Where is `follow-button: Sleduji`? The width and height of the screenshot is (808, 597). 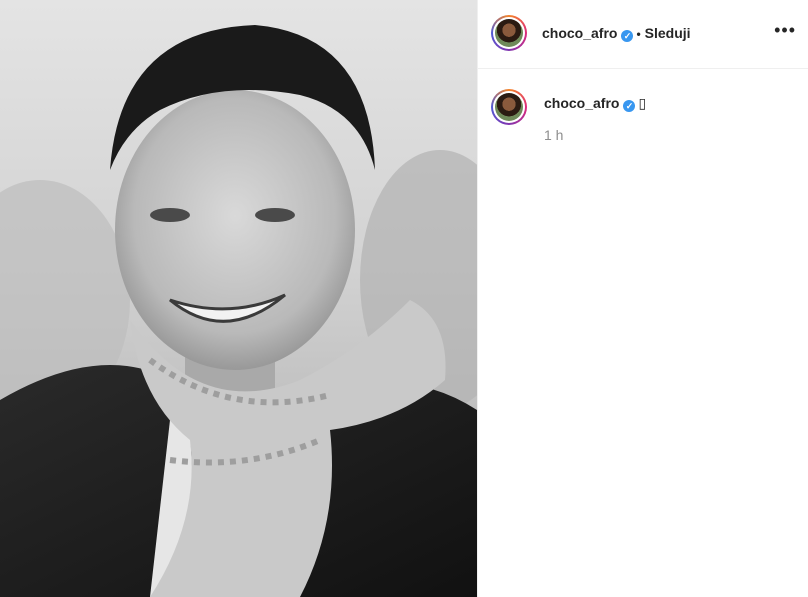 follow-button: Sleduji is located at coordinates (668, 33).